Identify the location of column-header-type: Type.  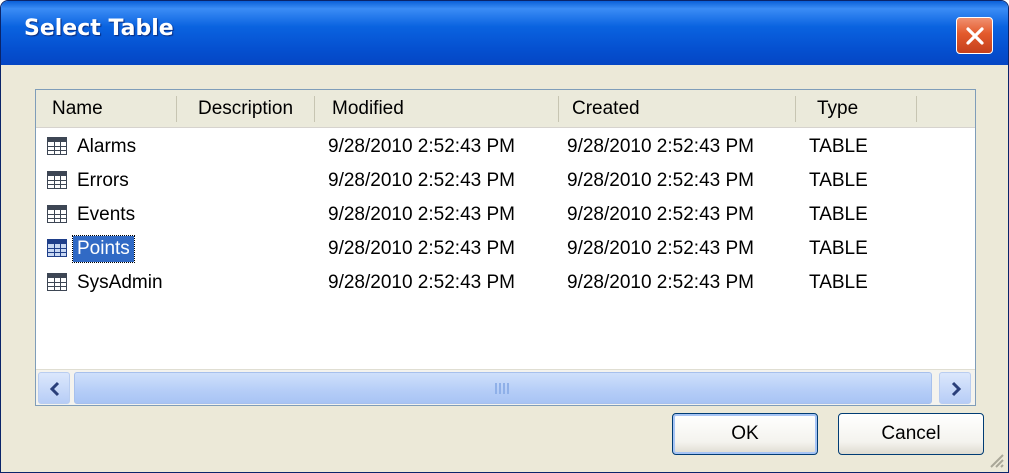
(837, 108).